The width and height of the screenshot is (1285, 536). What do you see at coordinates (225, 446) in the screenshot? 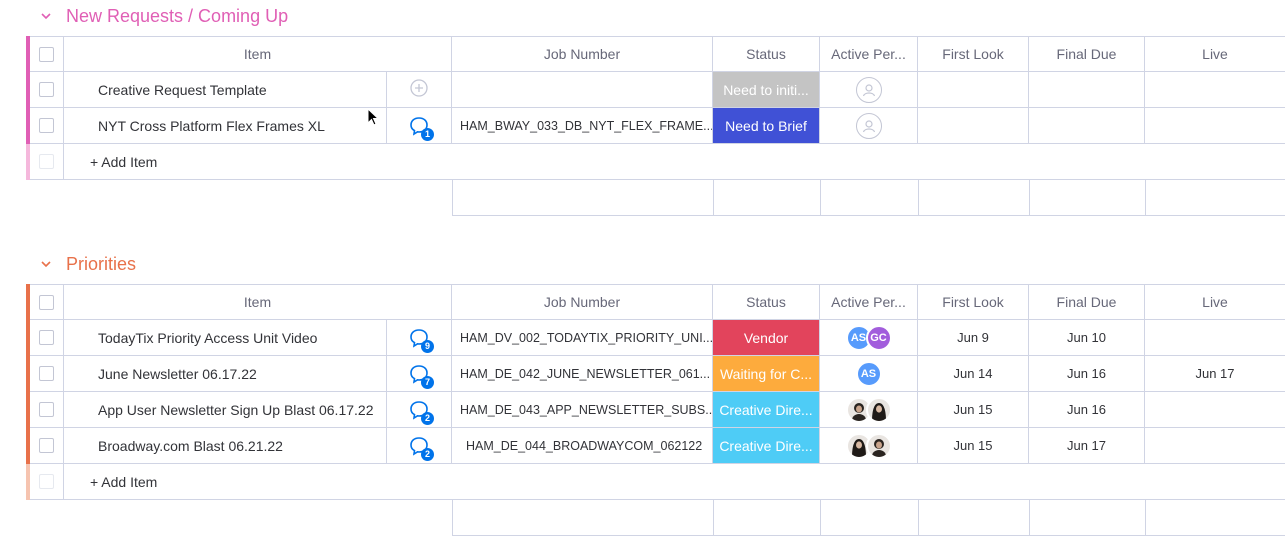
I see `item-name: Broadway.com Blast 06.21.22` at bounding box center [225, 446].